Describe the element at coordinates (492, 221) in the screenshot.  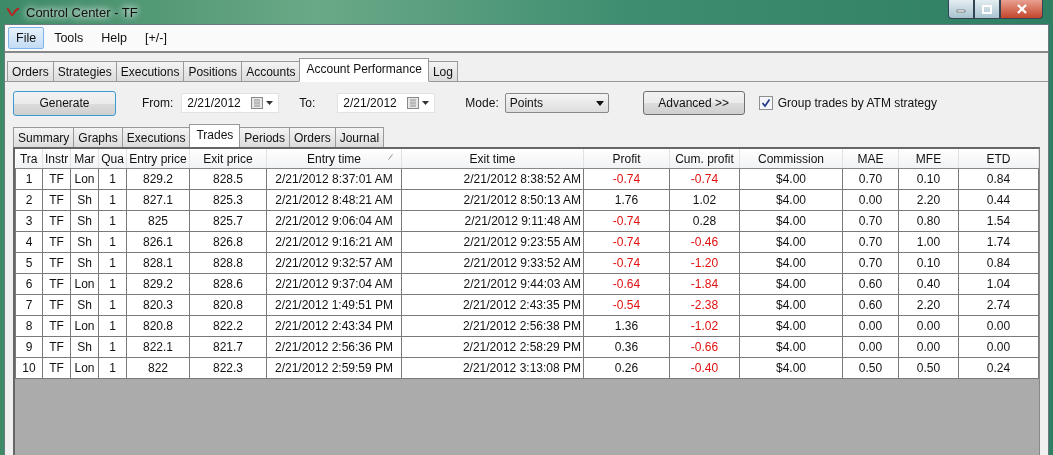
I see `table-cell: 2/21/2012 9:11:48 AM` at that location.